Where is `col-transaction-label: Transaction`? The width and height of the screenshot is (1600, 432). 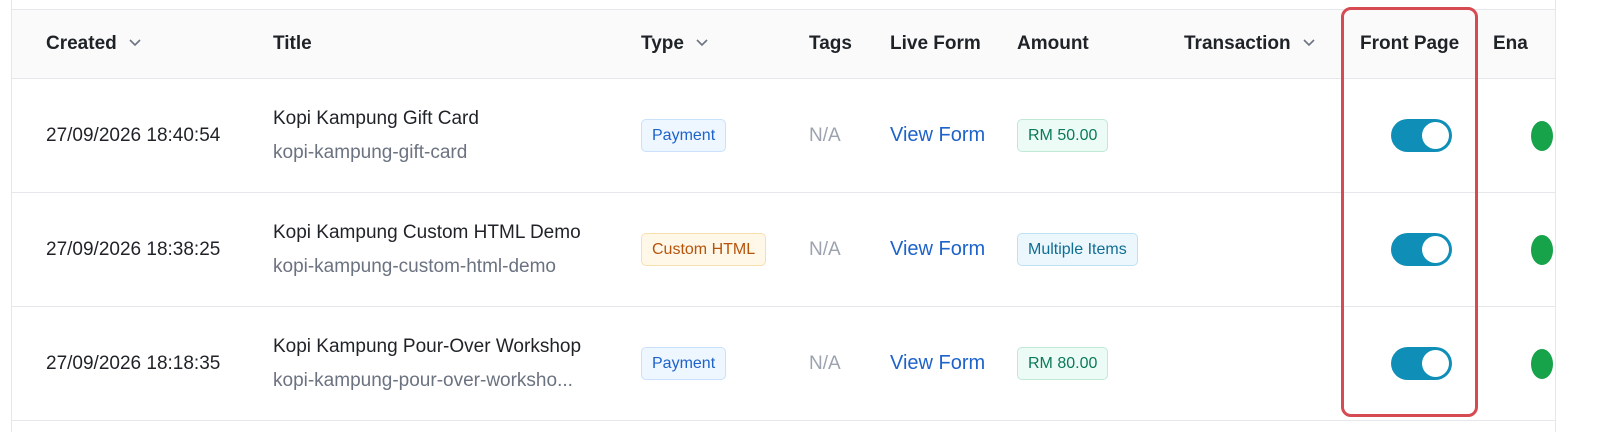 col-transaction-label: Transaction is located at coordinates (1237, 43).